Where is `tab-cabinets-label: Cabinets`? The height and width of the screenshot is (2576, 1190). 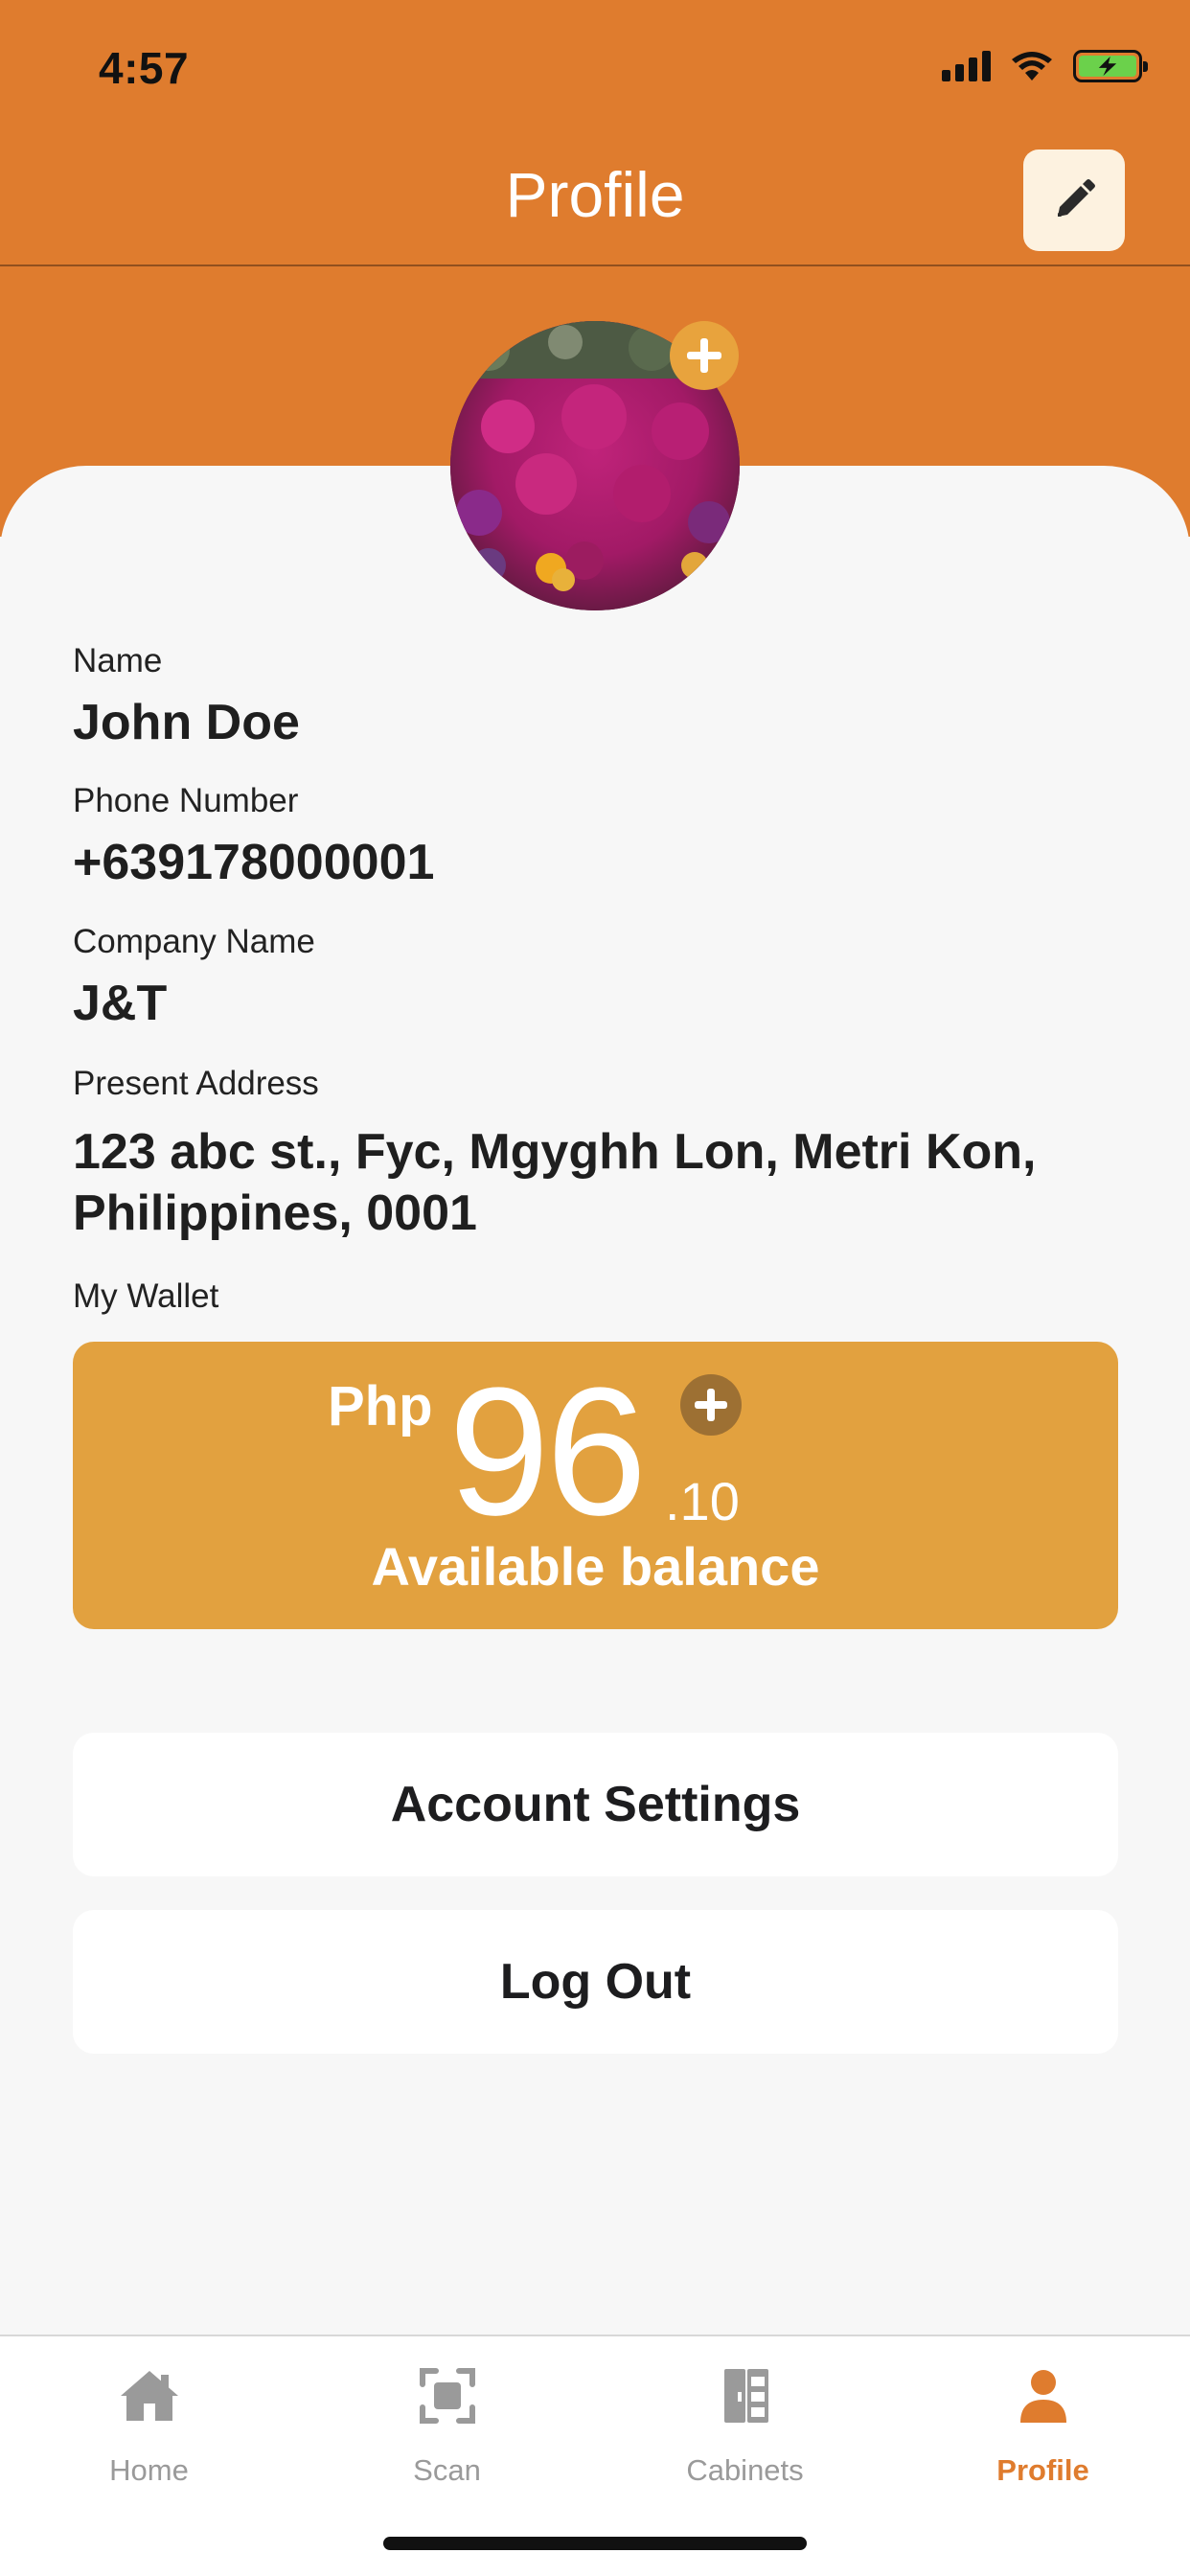 tab-cabinets-label: Cabinets is located at coordinates (745, 2470).